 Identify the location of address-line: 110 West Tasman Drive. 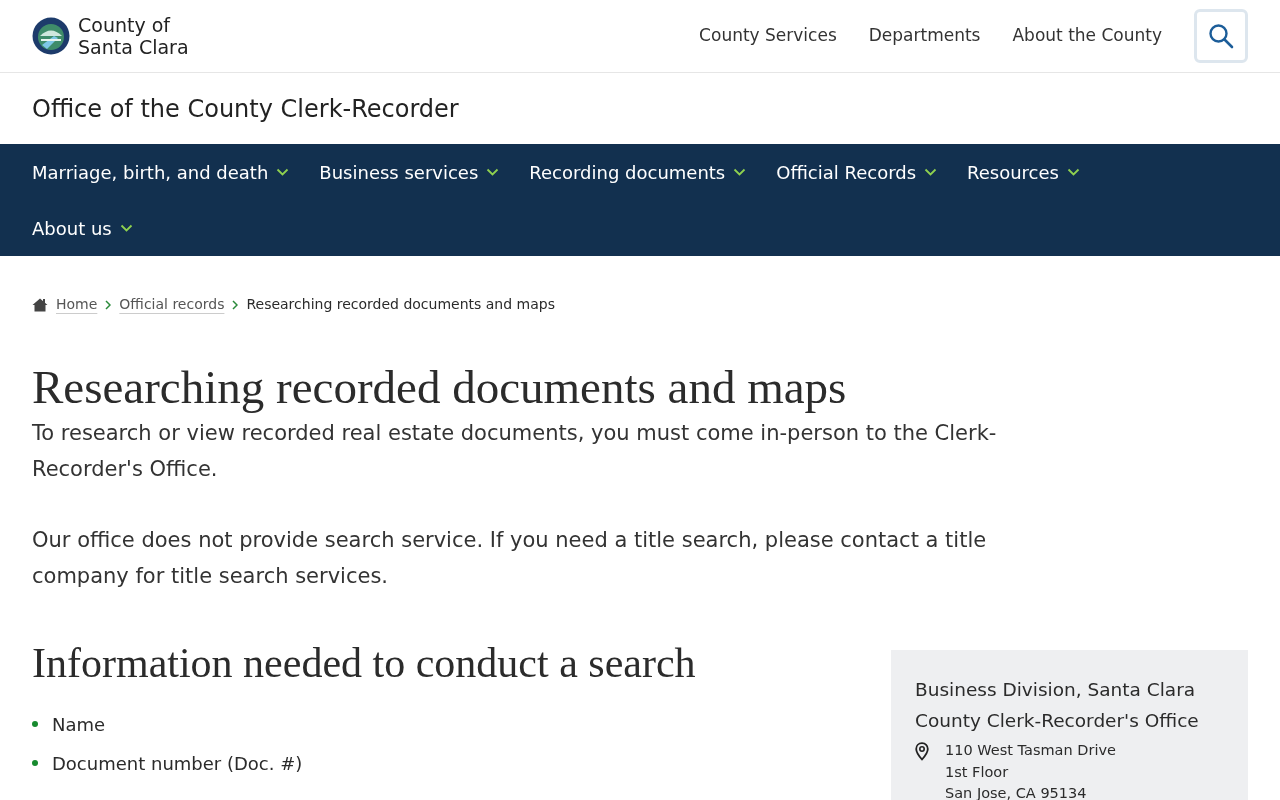
(1030, 751).